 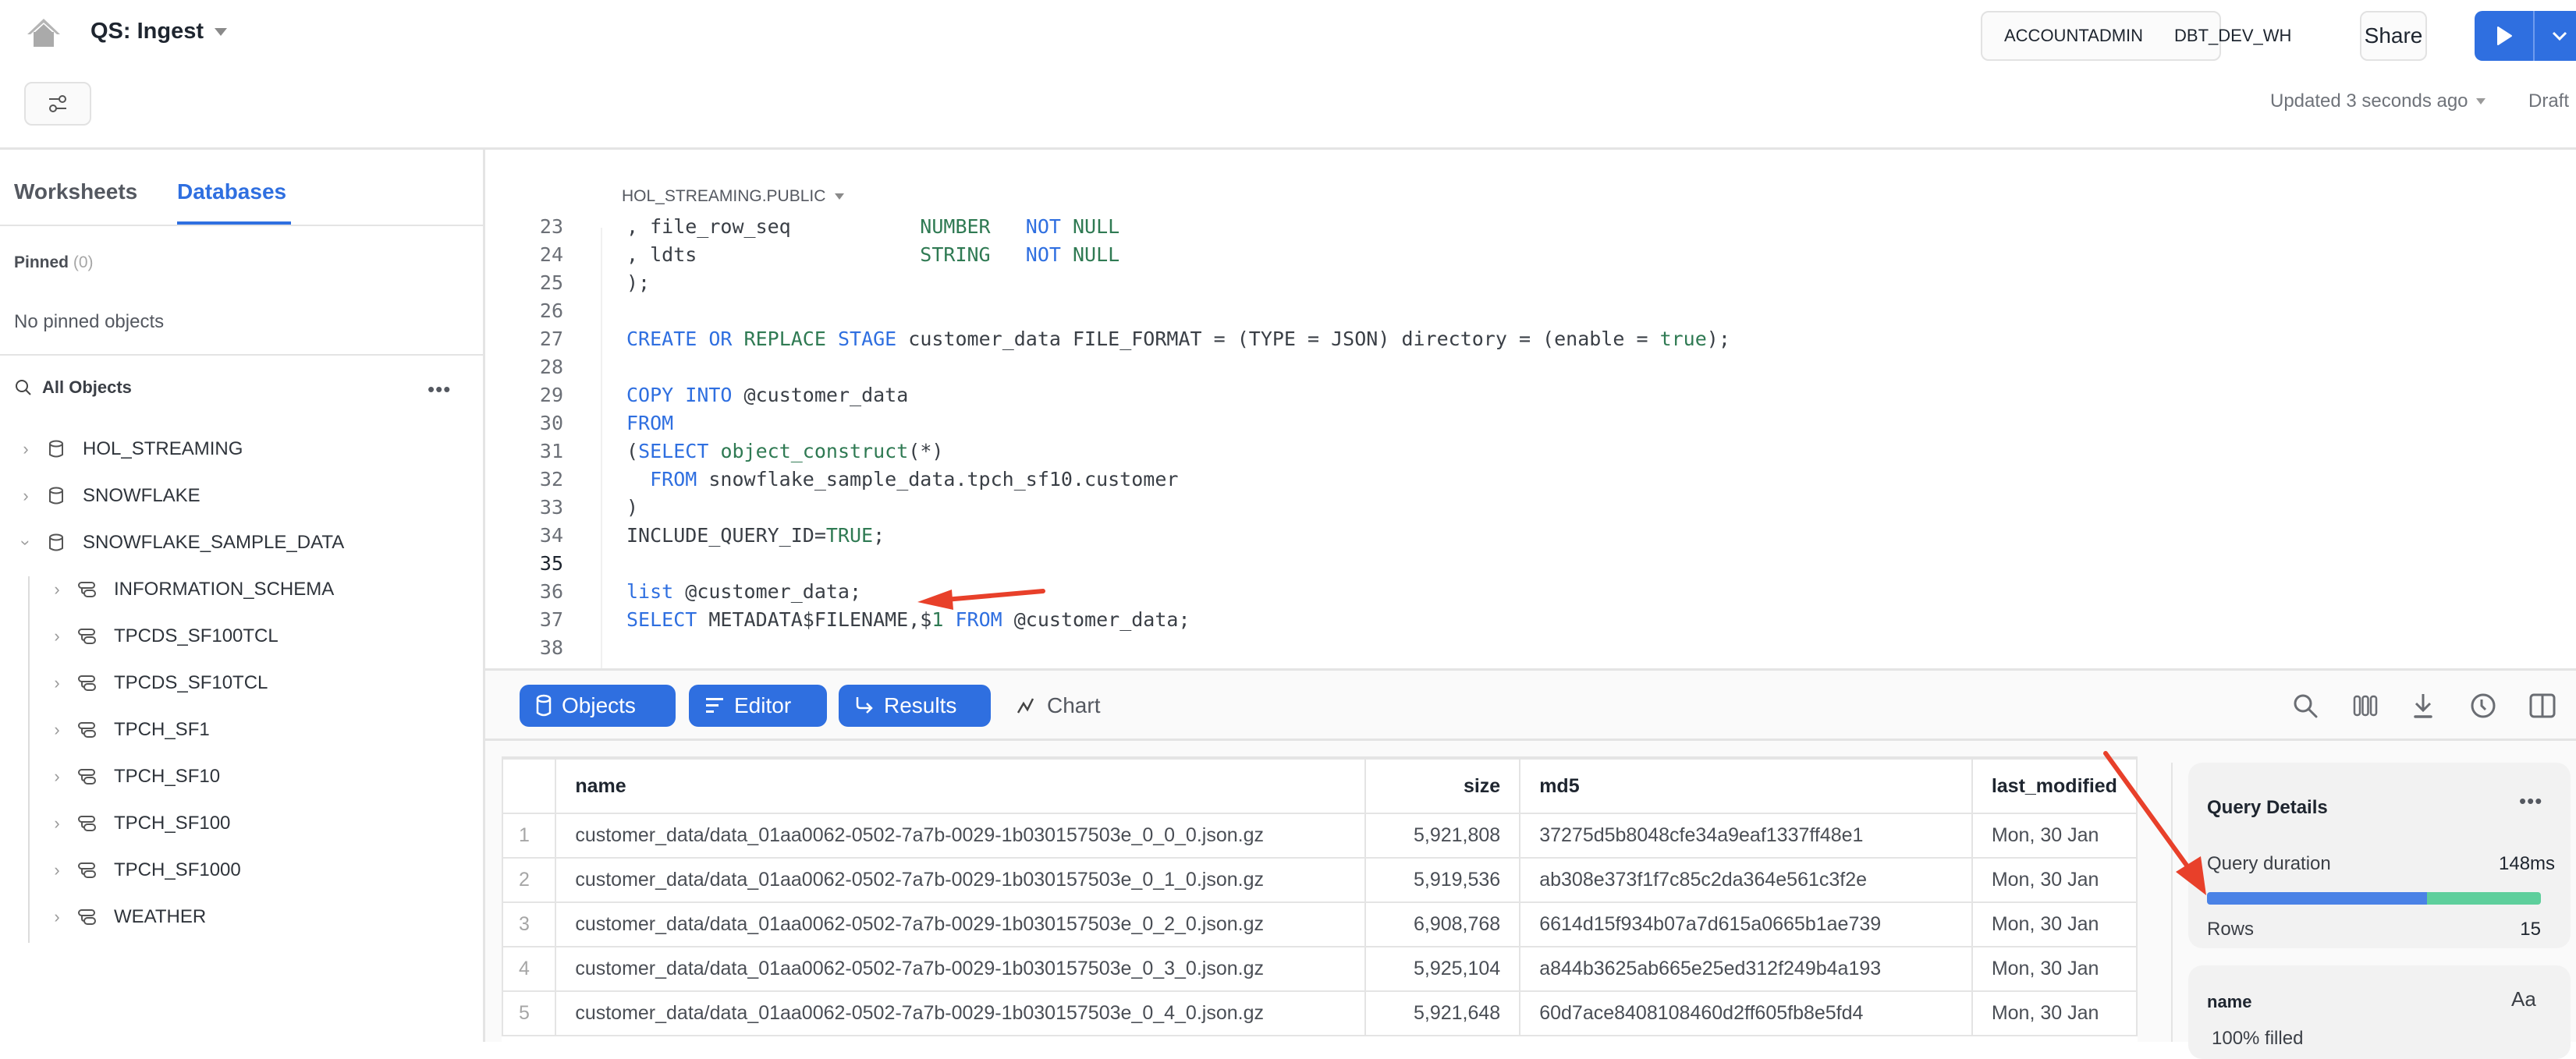 I want to click on filter-settings-button, so click(x=57, y=104).